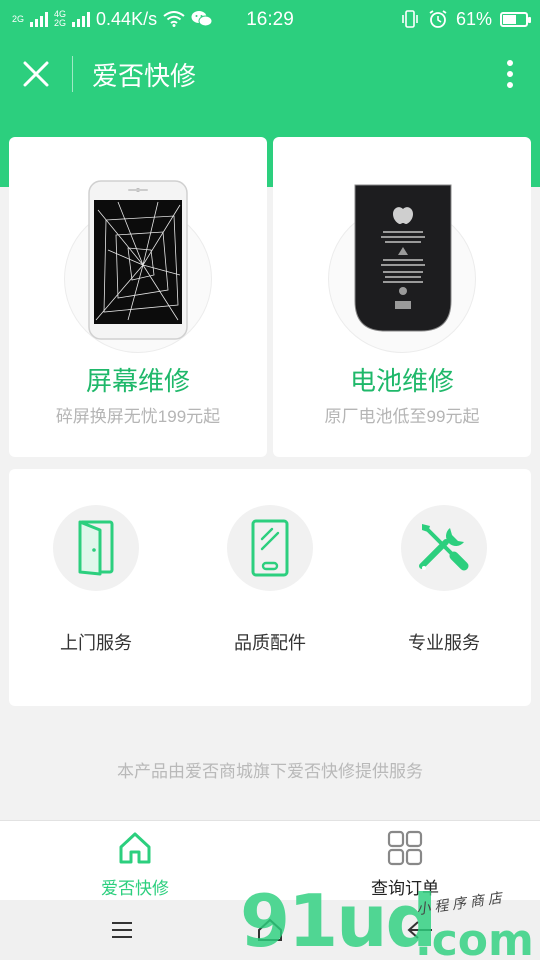 Image resolution: width=540 pixels, height=960 pixels. I want to click on screen-repair-subtitle: 碎屏换屏无忧199元起, so click(138, 416).